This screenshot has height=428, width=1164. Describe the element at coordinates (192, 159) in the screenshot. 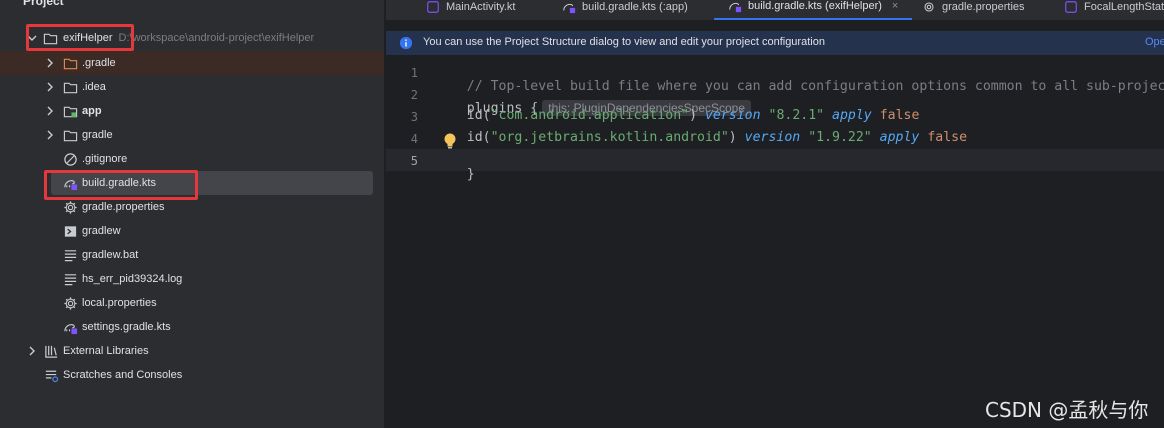

I see `tree-item-gitignore: .gitignore` at that location.